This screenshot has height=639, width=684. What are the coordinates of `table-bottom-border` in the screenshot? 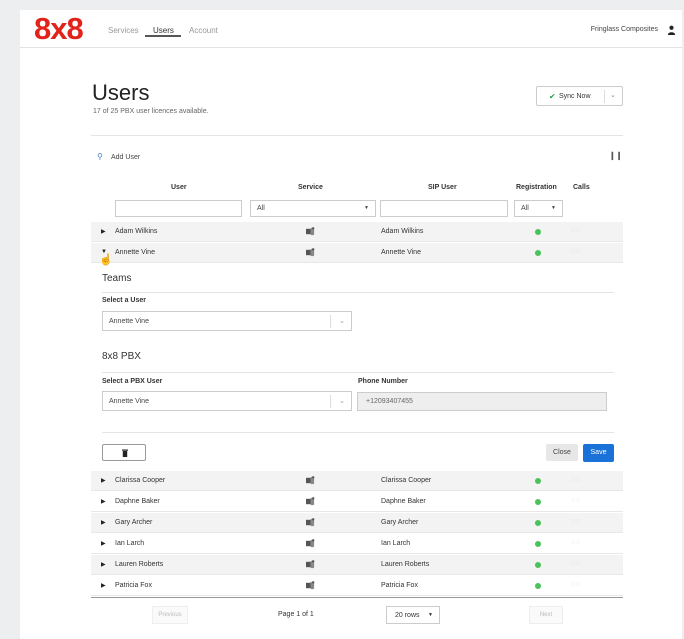 It's located at (357, 597).